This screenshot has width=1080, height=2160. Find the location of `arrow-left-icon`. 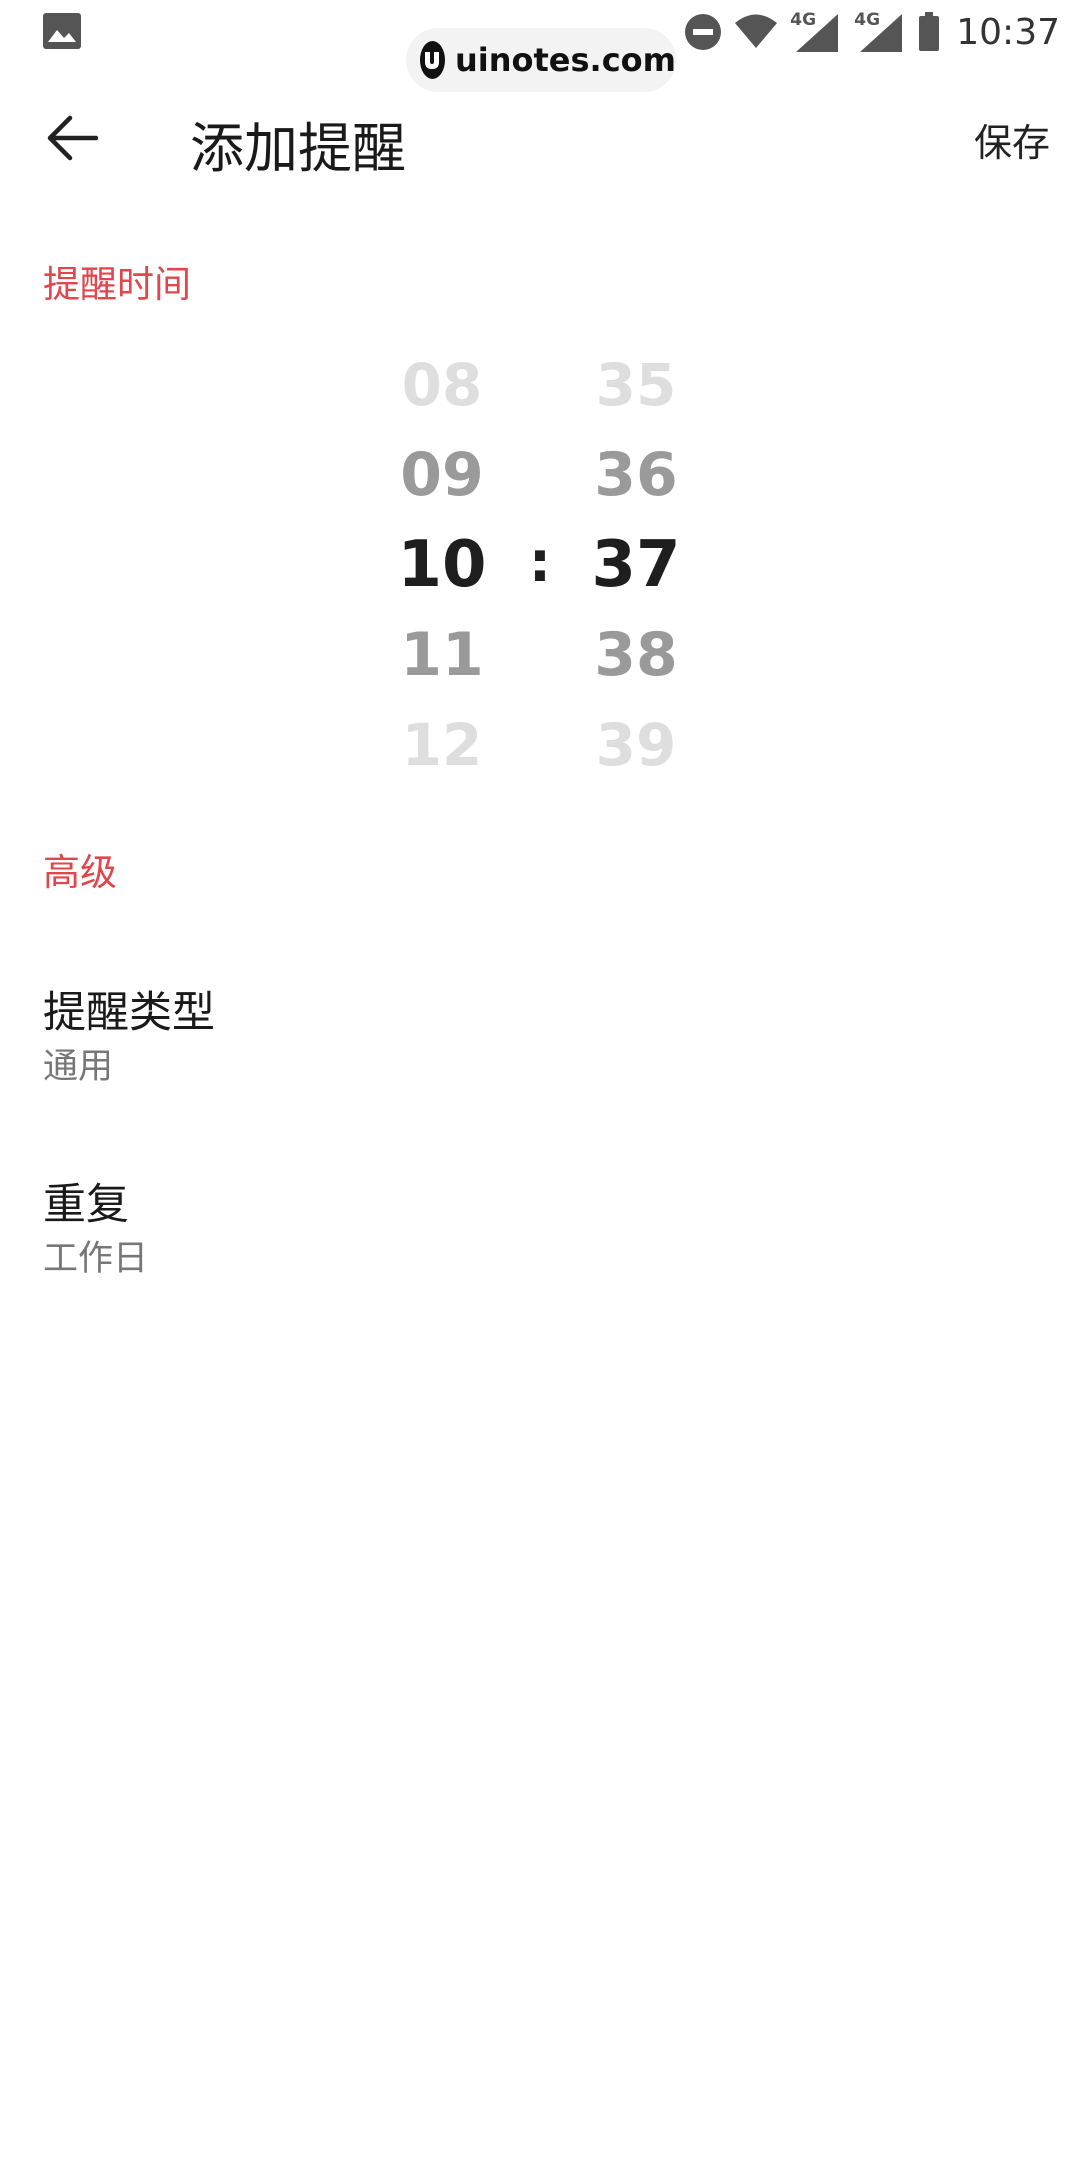

arrow-left-icon is located at coordinates (72, 138).